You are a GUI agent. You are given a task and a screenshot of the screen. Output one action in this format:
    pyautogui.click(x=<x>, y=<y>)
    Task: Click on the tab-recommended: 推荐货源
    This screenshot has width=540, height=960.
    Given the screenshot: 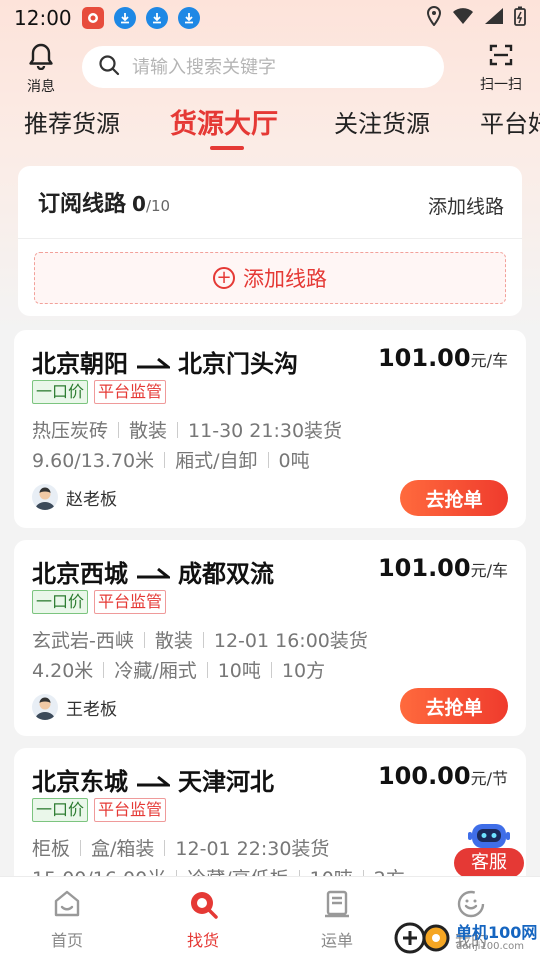 What is the action you would take?
    pyautogui.click(x=72, y=121)
    